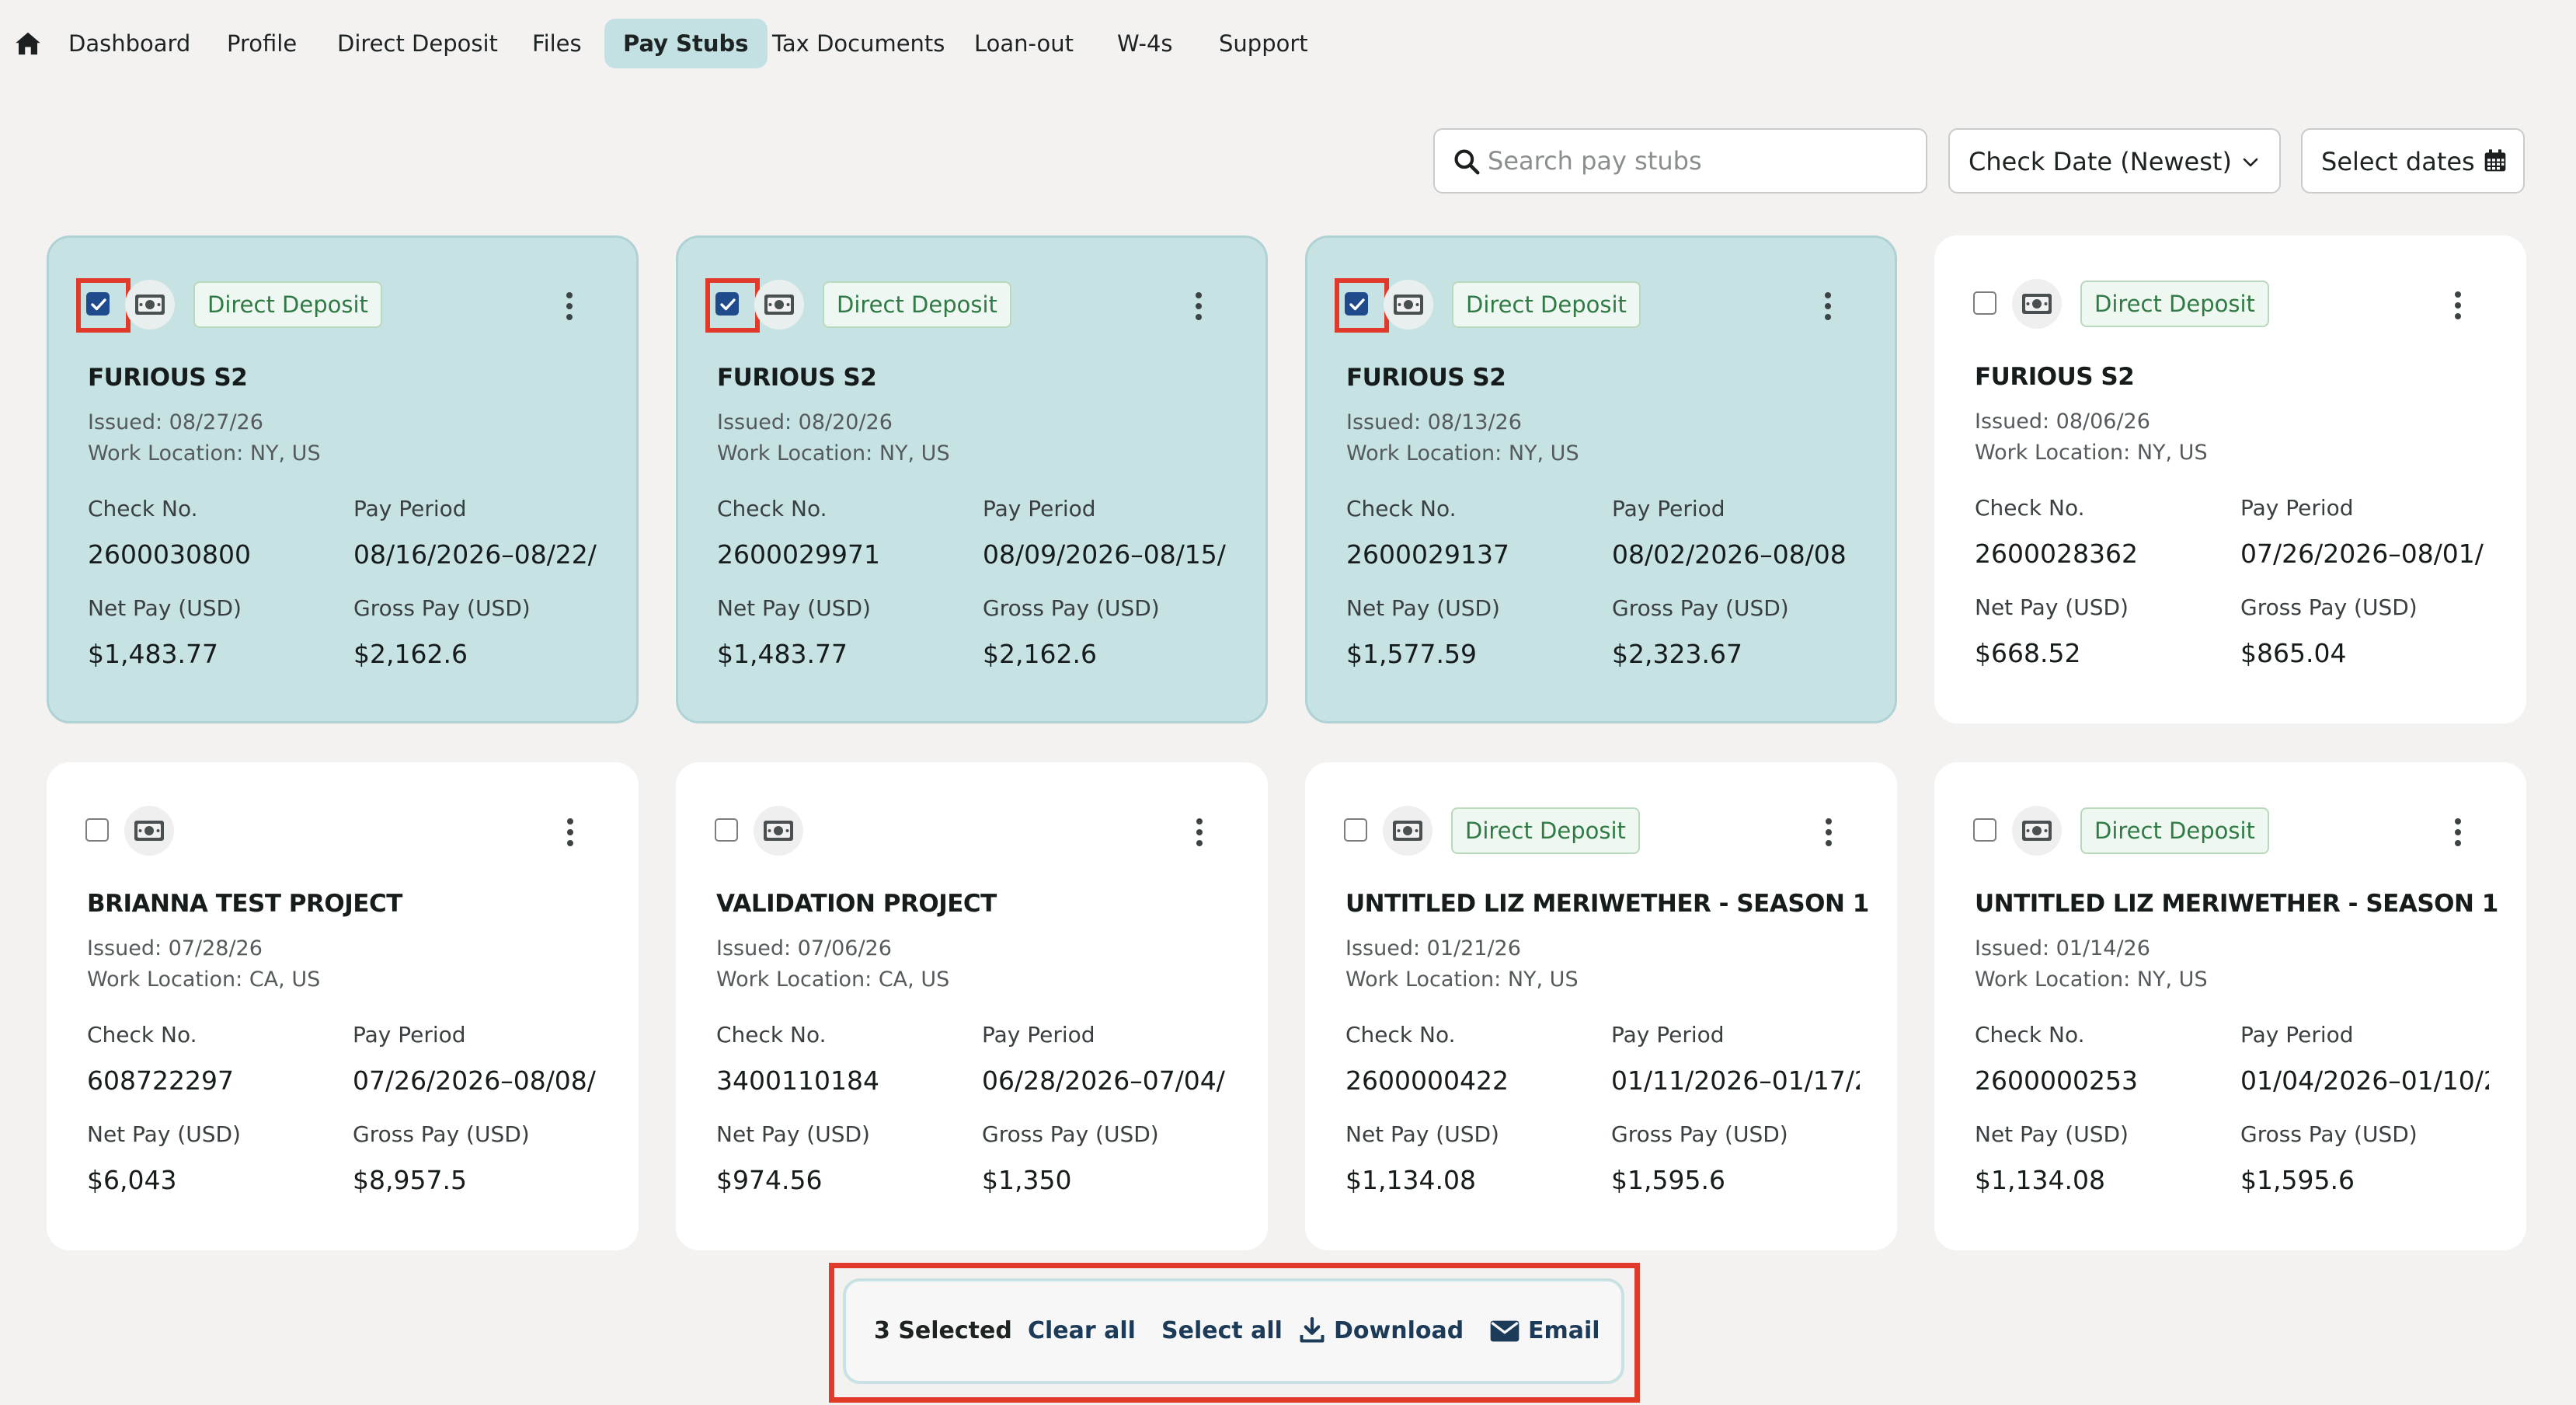 This screenshot has height=1405, width=2576. I want to click on tab-loan-out: Loan-out, so click(1024, 43).